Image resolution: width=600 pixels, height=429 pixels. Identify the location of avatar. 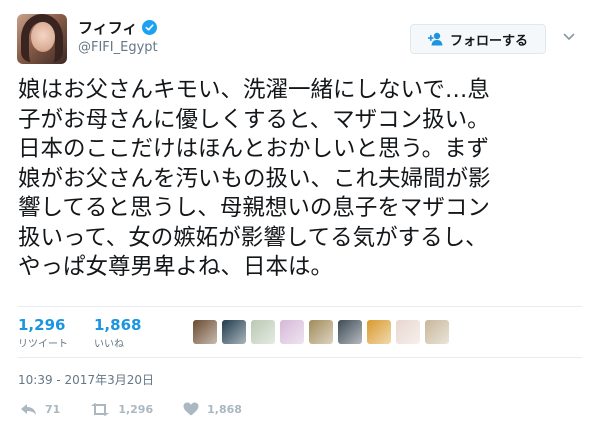
(42, 39).